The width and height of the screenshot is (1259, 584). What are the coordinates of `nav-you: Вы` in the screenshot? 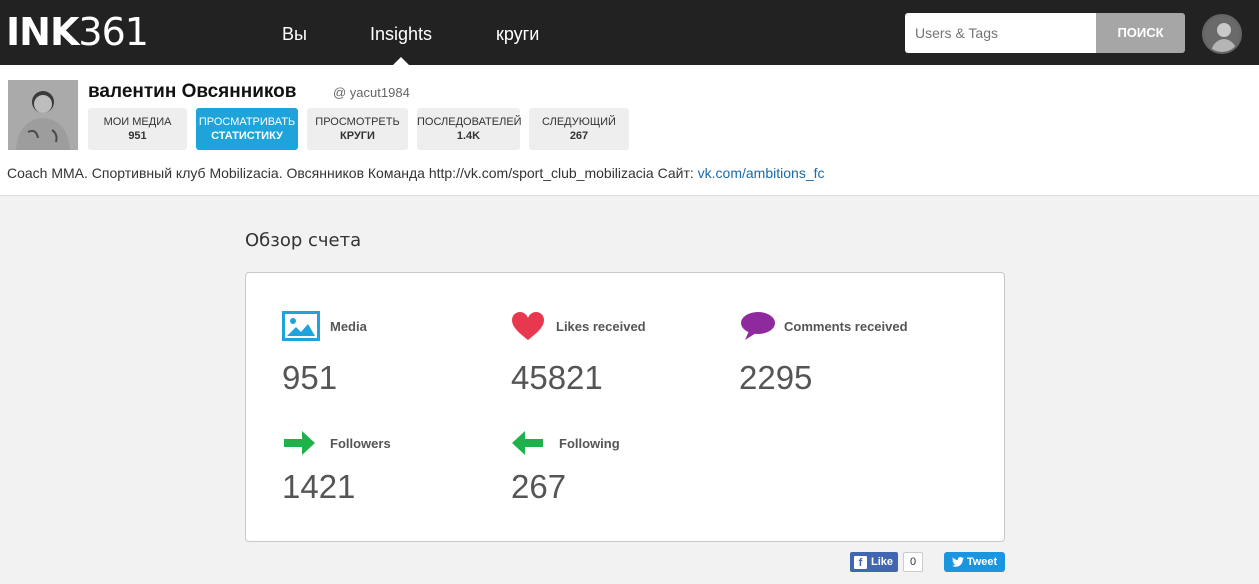 It's located at (294, 34).